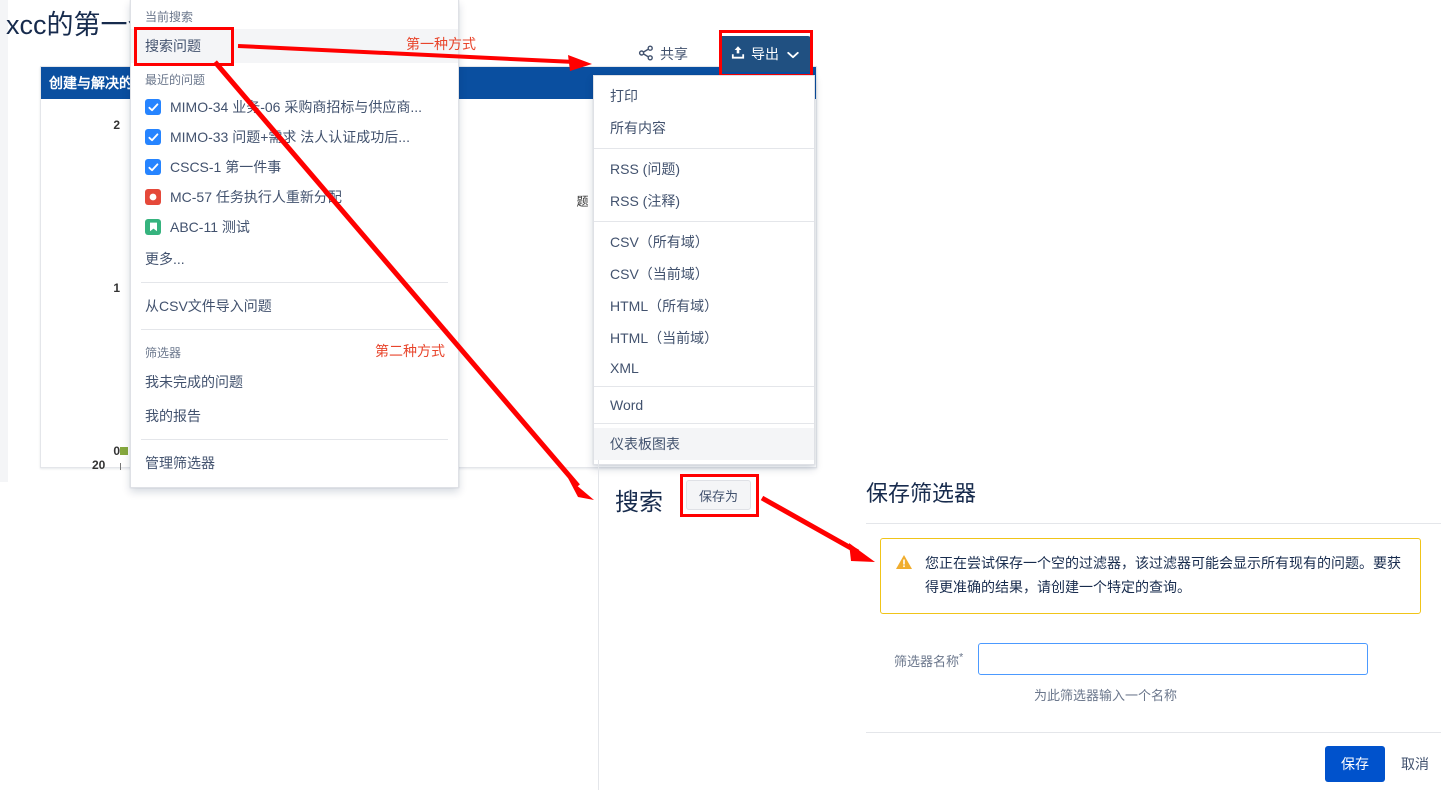  Describe the element at coordinates (704, 201) in the screenshot. I see `export-menu-item-rss-comments: RSS (注释)` at that location.